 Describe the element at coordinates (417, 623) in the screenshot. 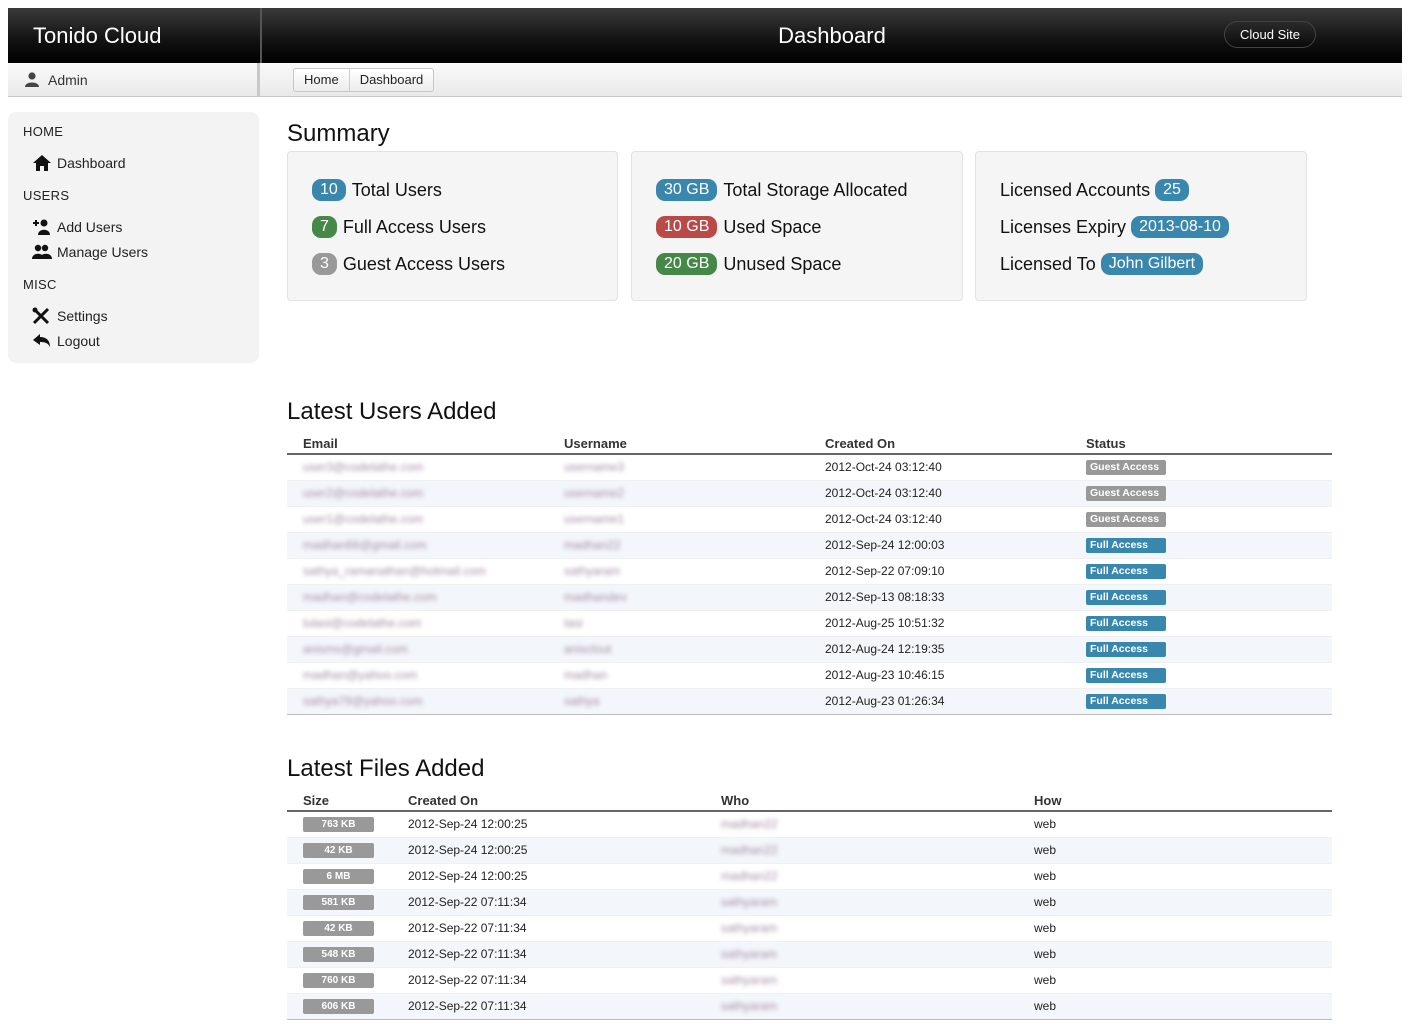

I see `cell-email: tulasi@codelathe.com` at that location.